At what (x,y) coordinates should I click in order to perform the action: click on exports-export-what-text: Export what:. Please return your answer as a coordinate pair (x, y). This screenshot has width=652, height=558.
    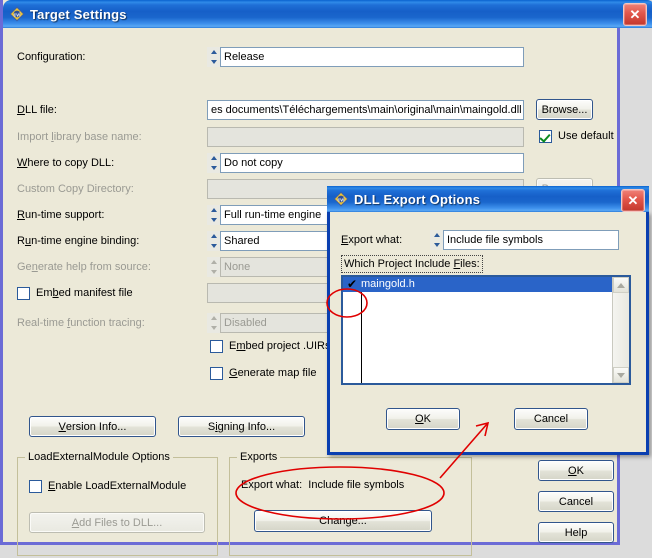
    Looking at the image, I should click on (272, 485).